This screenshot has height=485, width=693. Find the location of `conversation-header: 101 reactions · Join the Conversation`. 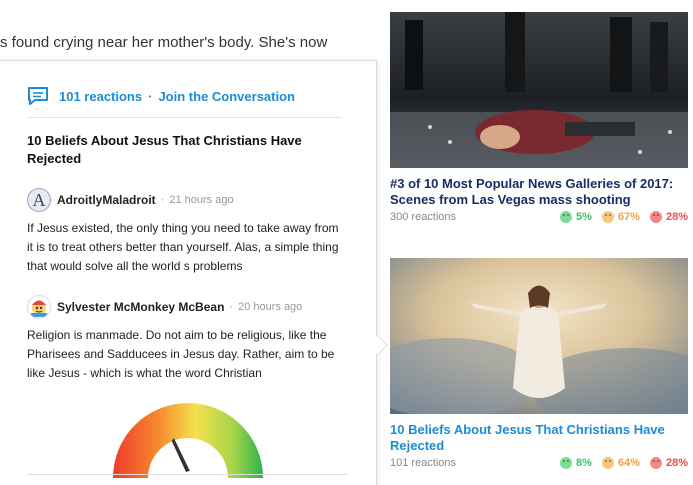

conversation-header: 101 reactions · Join the Conversation is located at coordinates (161, 96).